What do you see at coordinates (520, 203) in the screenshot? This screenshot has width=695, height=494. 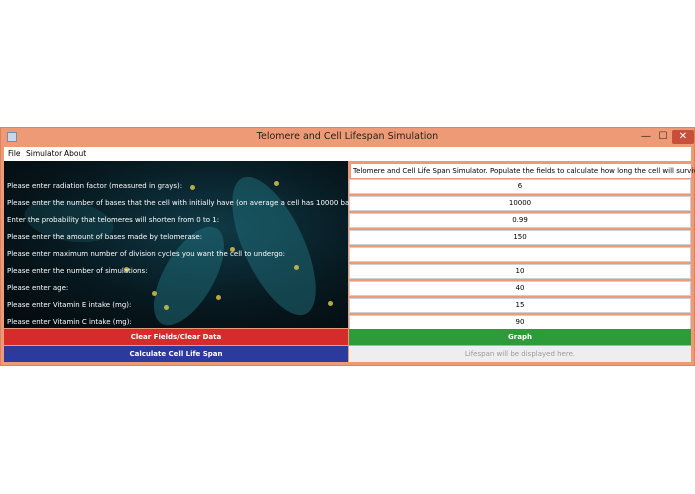 I see `bases-input: 10000` at bounding box center [520, 203].